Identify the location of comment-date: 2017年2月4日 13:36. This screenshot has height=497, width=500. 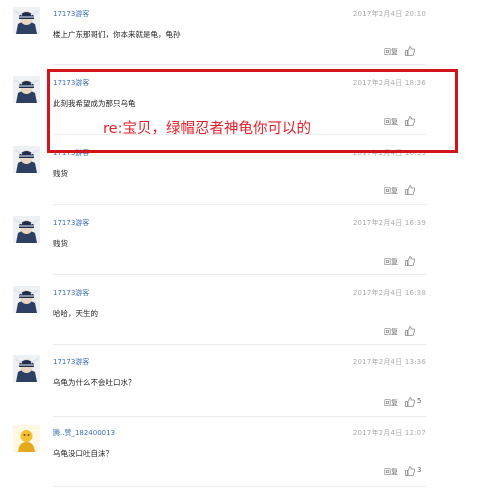
(389, 362).